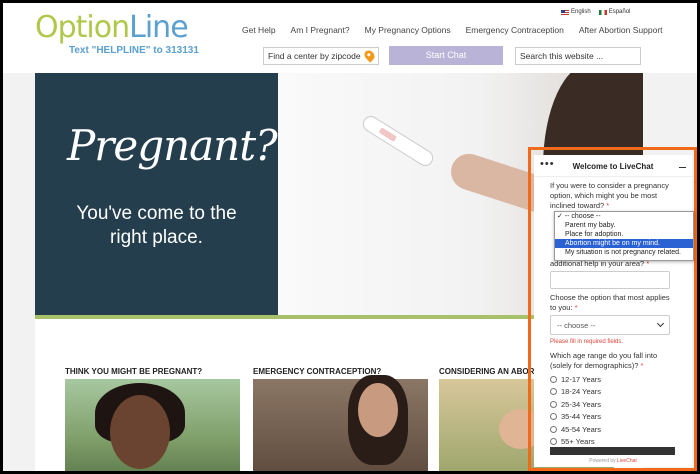  I want to click on logo-tagline: Text "HELPLINE" to 313131, so click(134, 50).